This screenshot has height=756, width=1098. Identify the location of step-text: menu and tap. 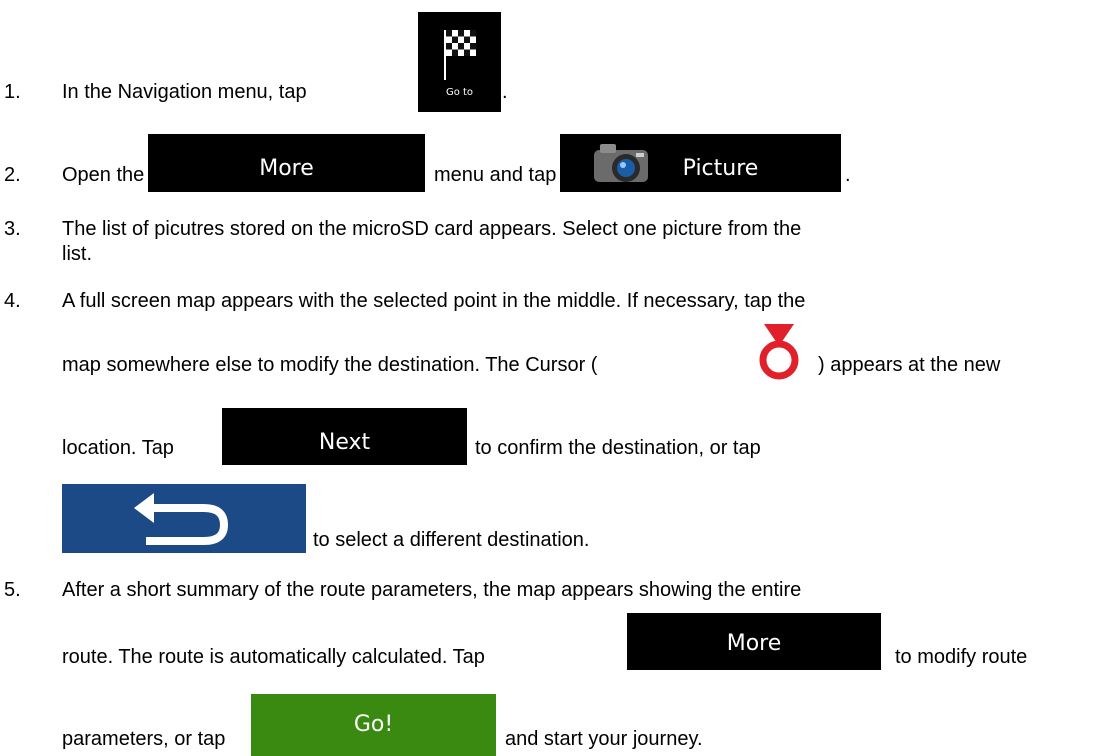
(495, 175).